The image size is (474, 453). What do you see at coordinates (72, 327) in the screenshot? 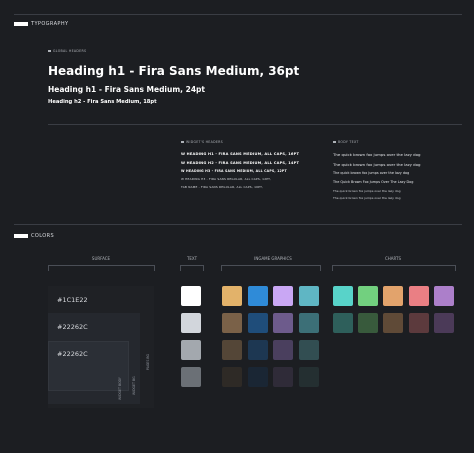
I see `surface-label-2: #22262C` at bounding box center [72, 327].